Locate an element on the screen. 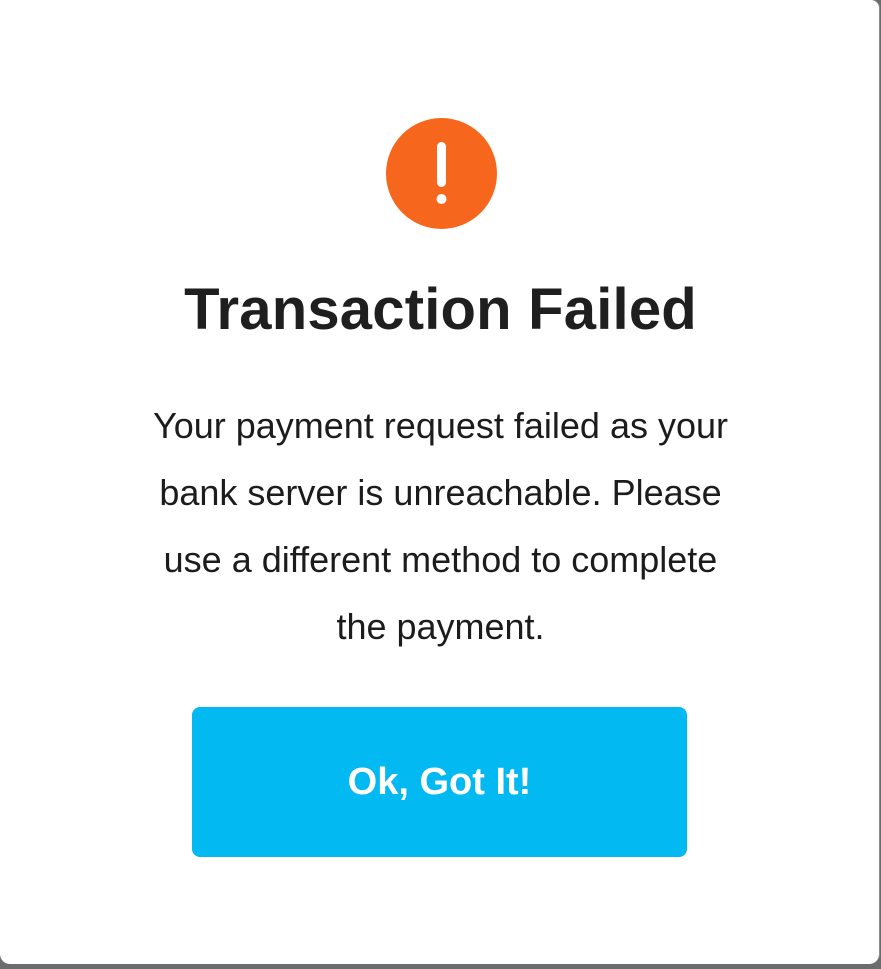 This screenshot has height=969, width=881. ok-got-it-button: Ok, Got It! is located at coordinates (439, 782).